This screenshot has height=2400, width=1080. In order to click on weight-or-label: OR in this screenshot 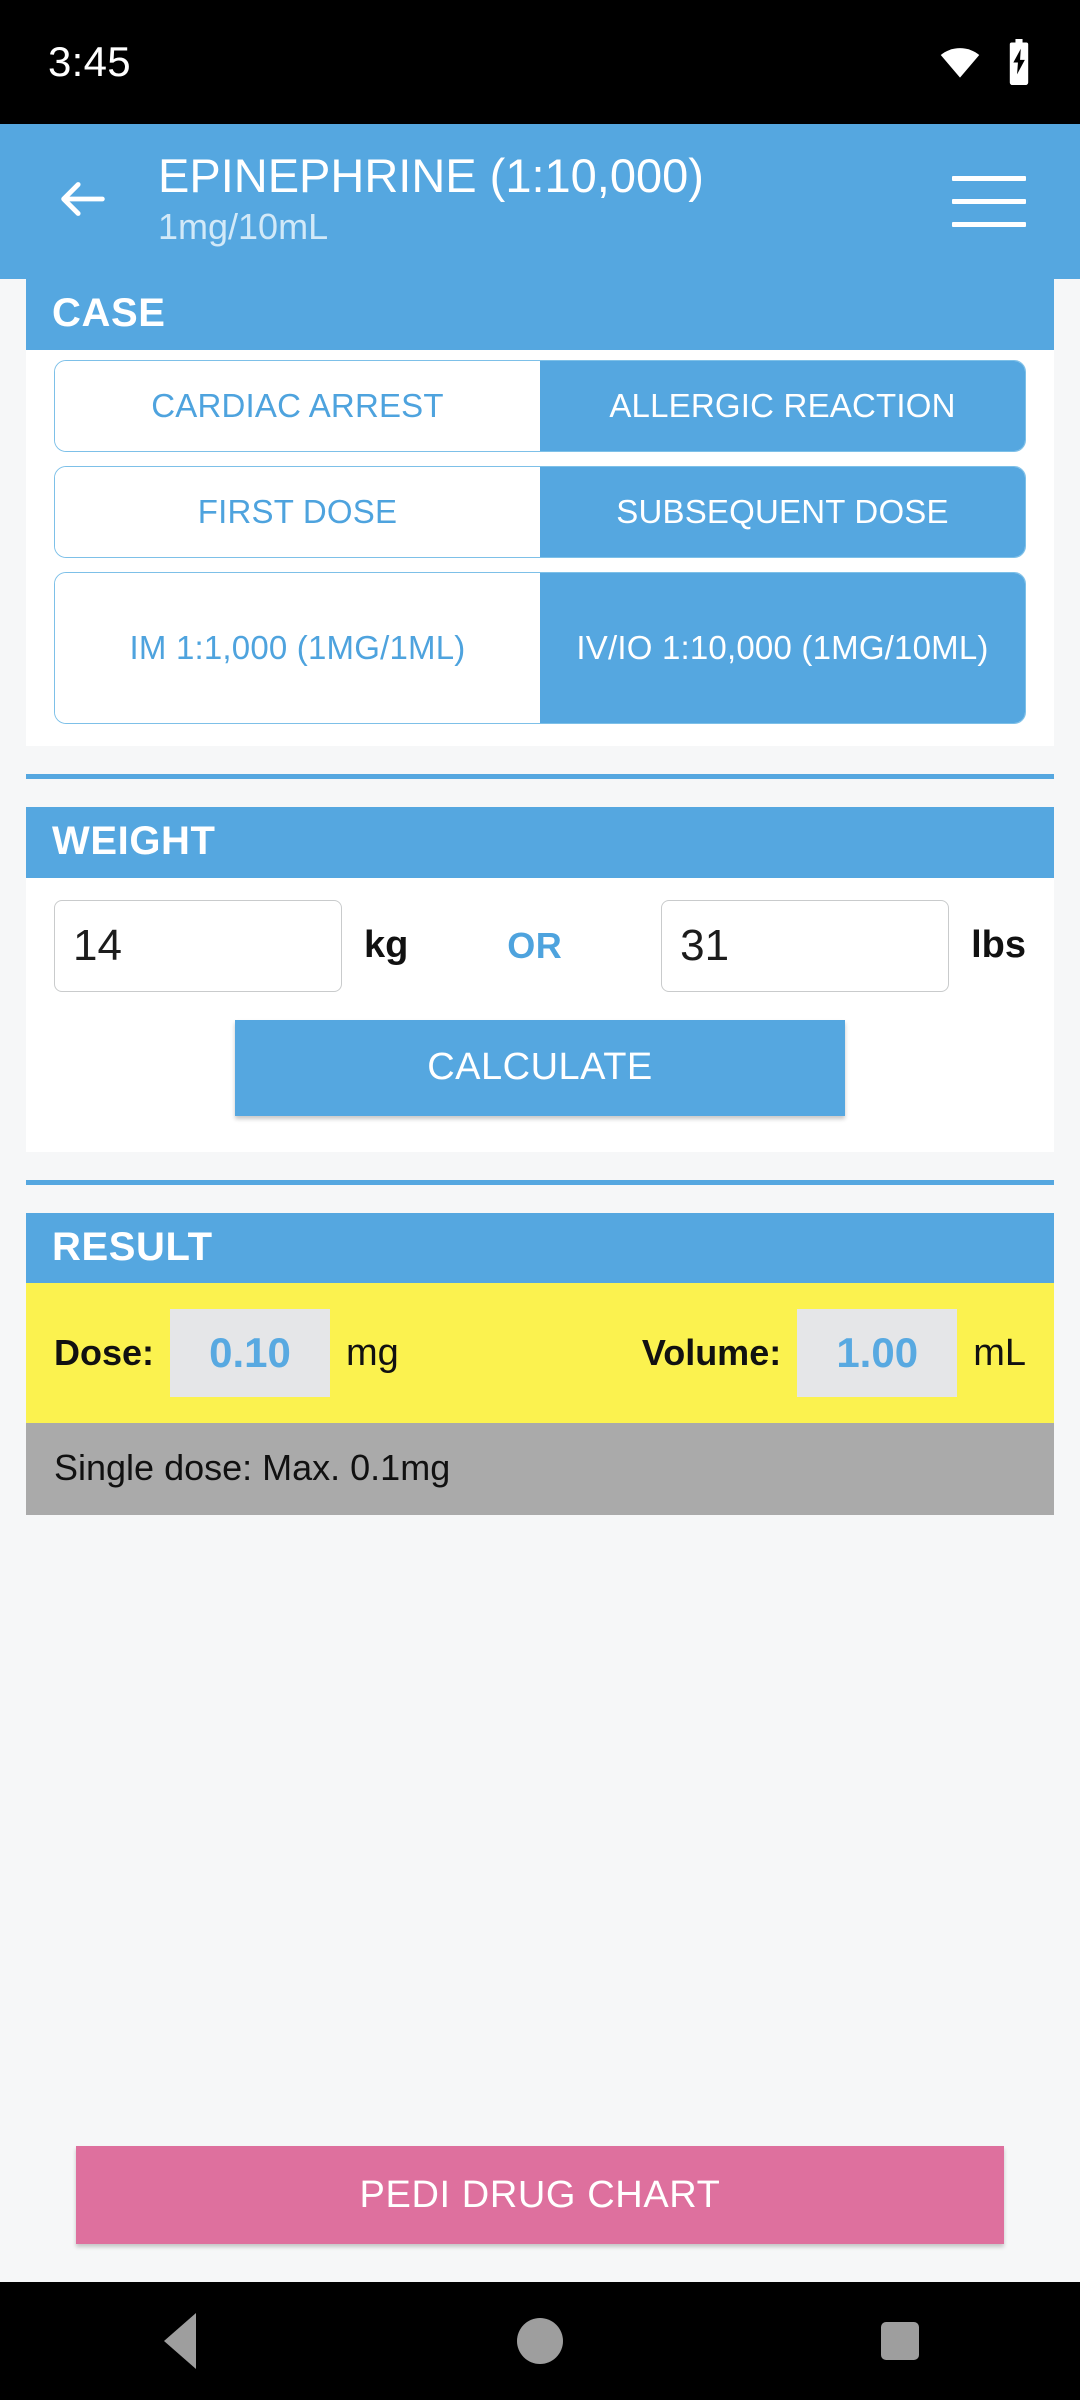, I will do `click(535, 945)`.